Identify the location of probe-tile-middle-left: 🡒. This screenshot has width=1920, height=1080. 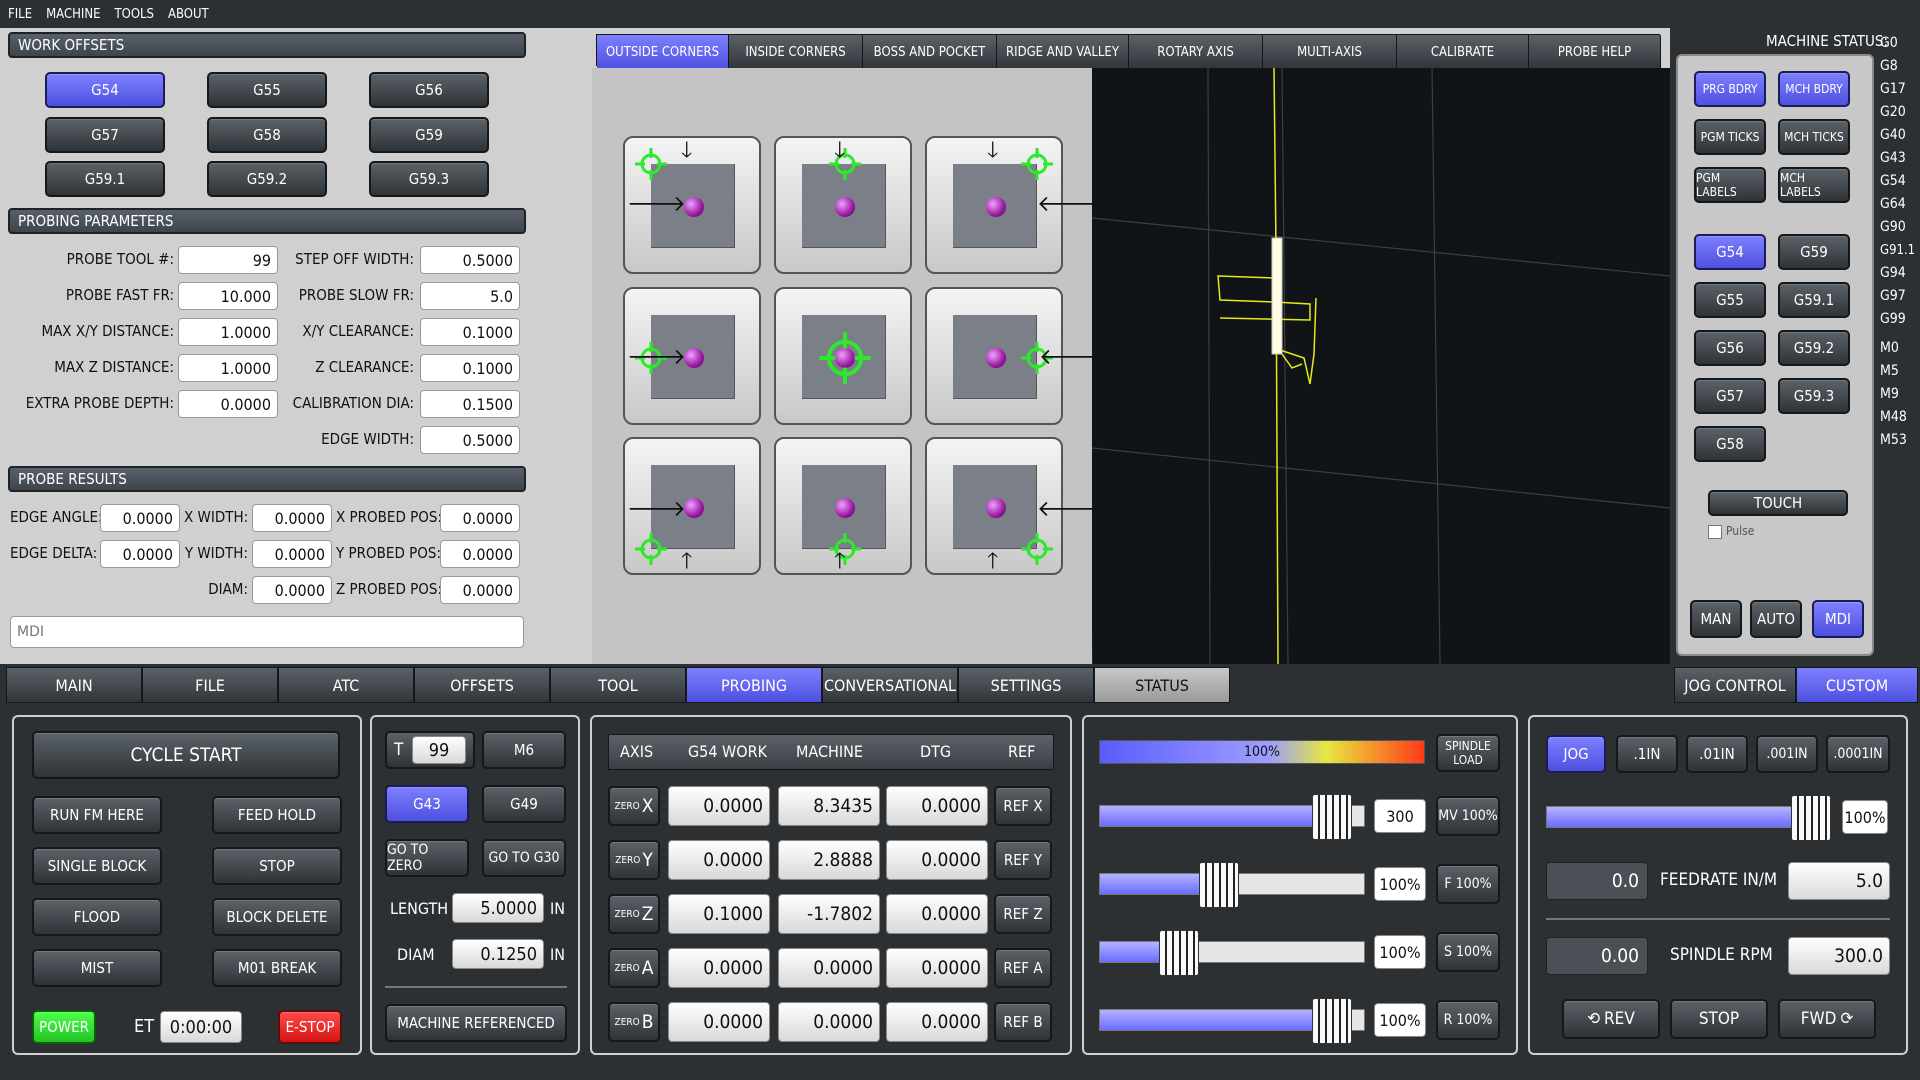
(692, 356).